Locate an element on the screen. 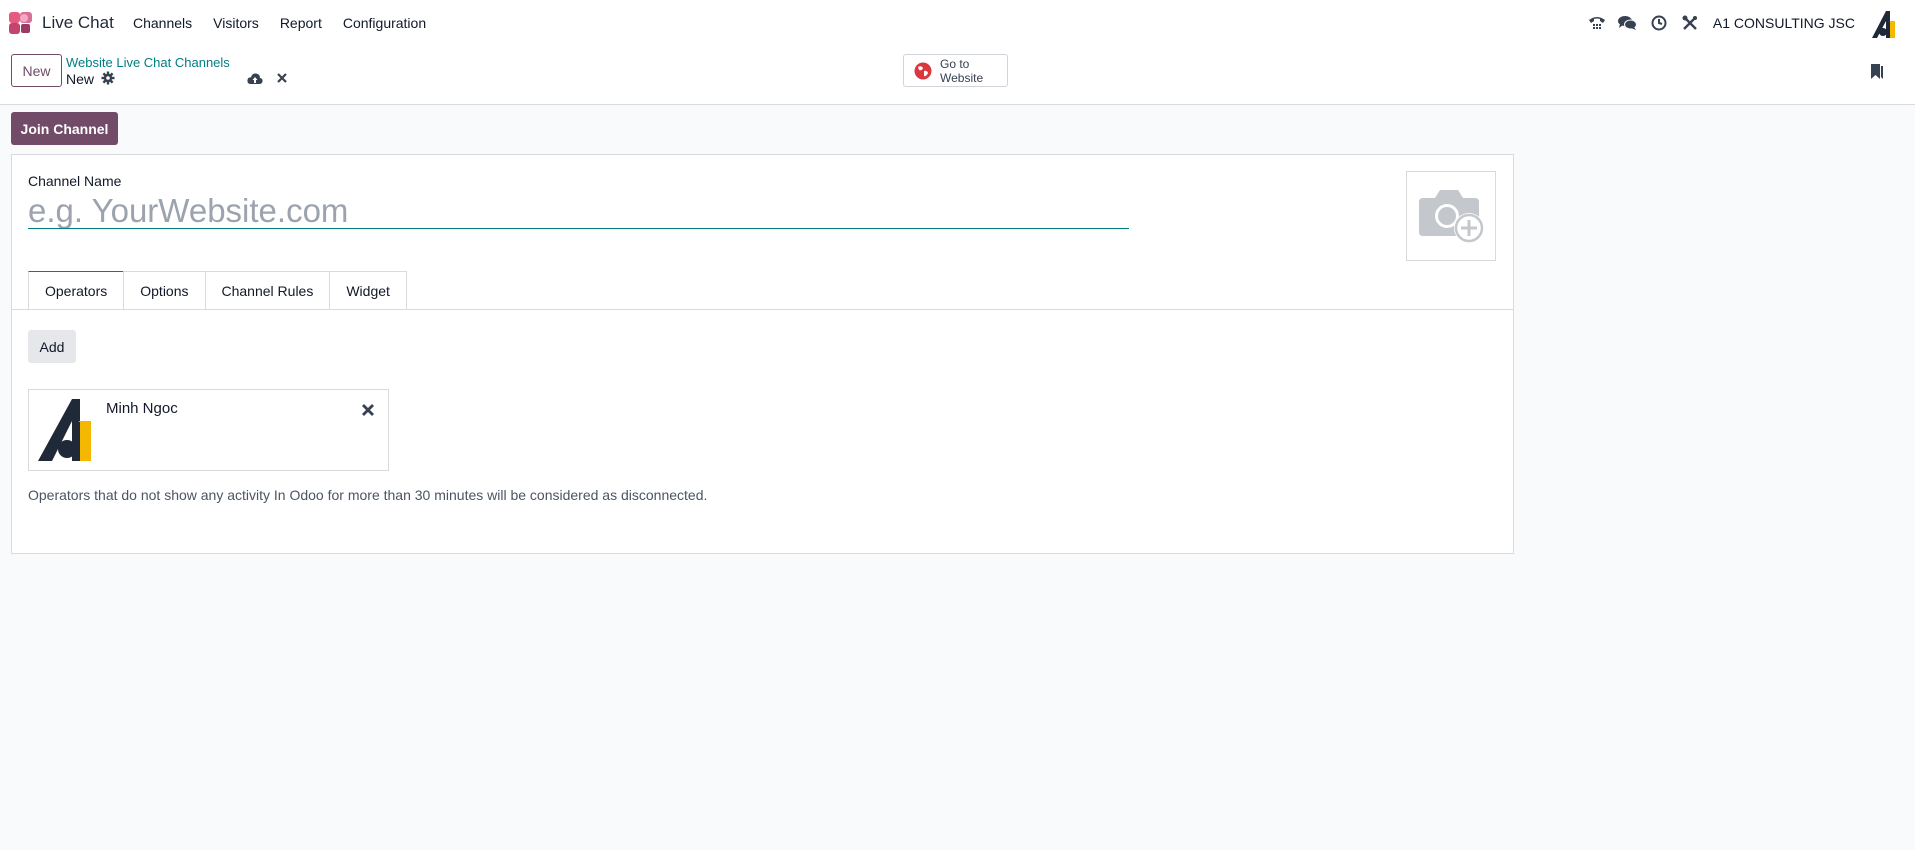 The width and height of the screenshot is (1915, 850). bookmark-icon is located at coordinates (1877, 71).